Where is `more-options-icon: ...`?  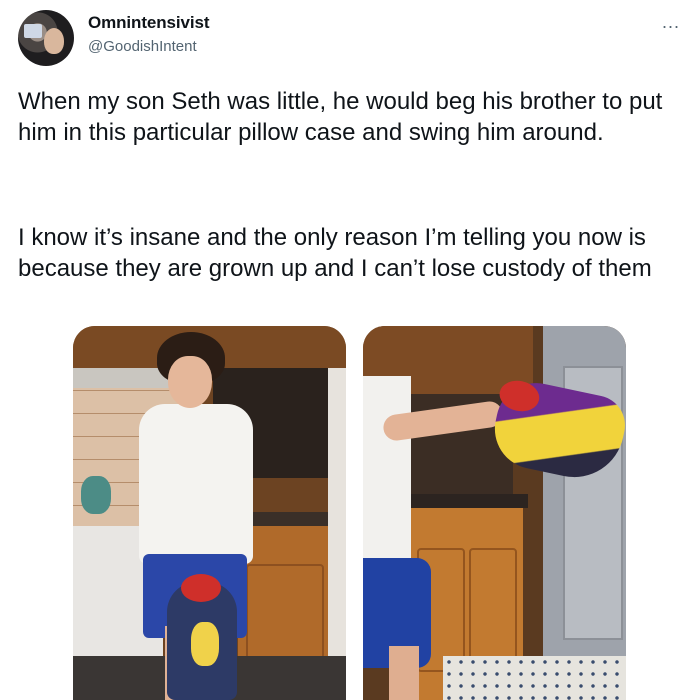
more-options-icon: ... is located at coordinates (671, 22).